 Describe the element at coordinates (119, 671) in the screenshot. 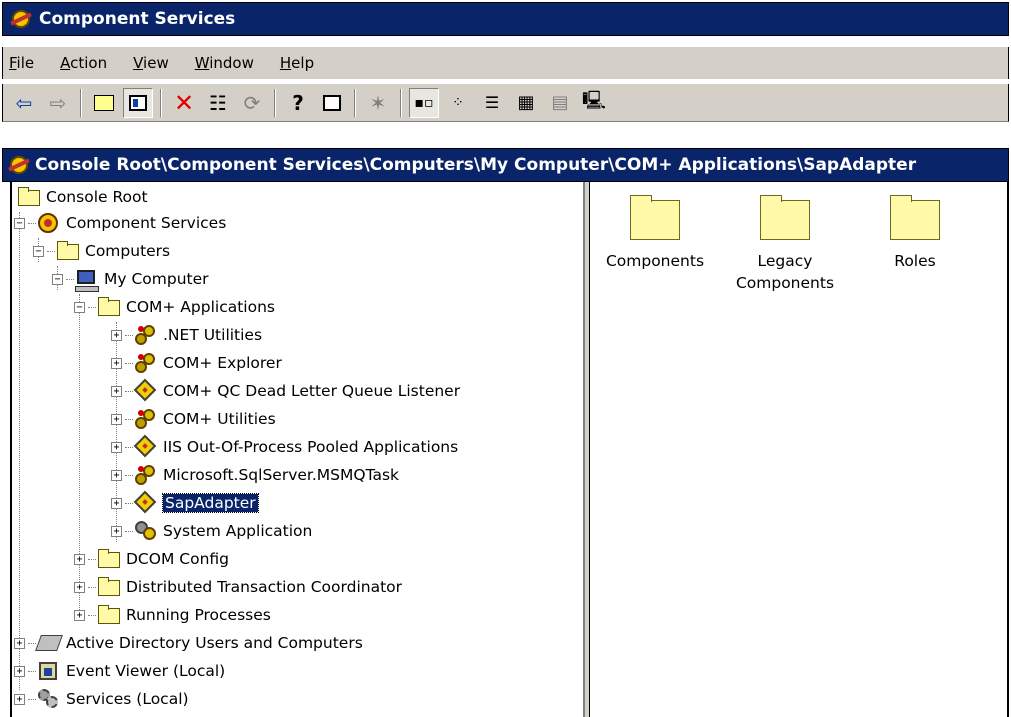

I see `tree-node-event-viewer: + Event Viewer (Local)` at that location.